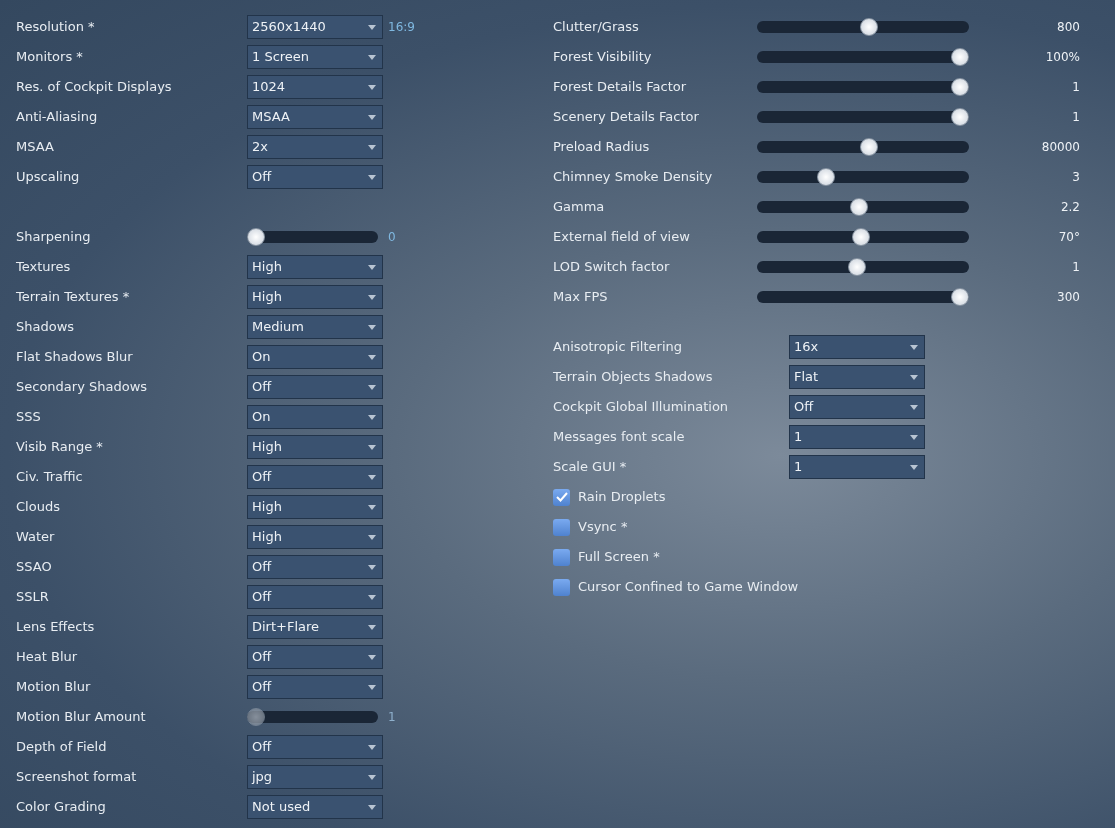  Describe the element at coordinates (315, 777) in the screenshot. I see `dropdown: jpg` at that location.